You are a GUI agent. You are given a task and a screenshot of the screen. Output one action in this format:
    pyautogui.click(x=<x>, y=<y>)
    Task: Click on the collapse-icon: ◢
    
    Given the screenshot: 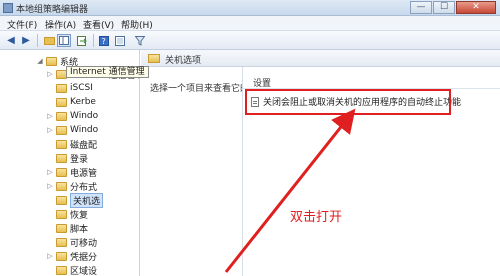 What is the action you would take?
    pyautogui.click(x=40, y=61)
    